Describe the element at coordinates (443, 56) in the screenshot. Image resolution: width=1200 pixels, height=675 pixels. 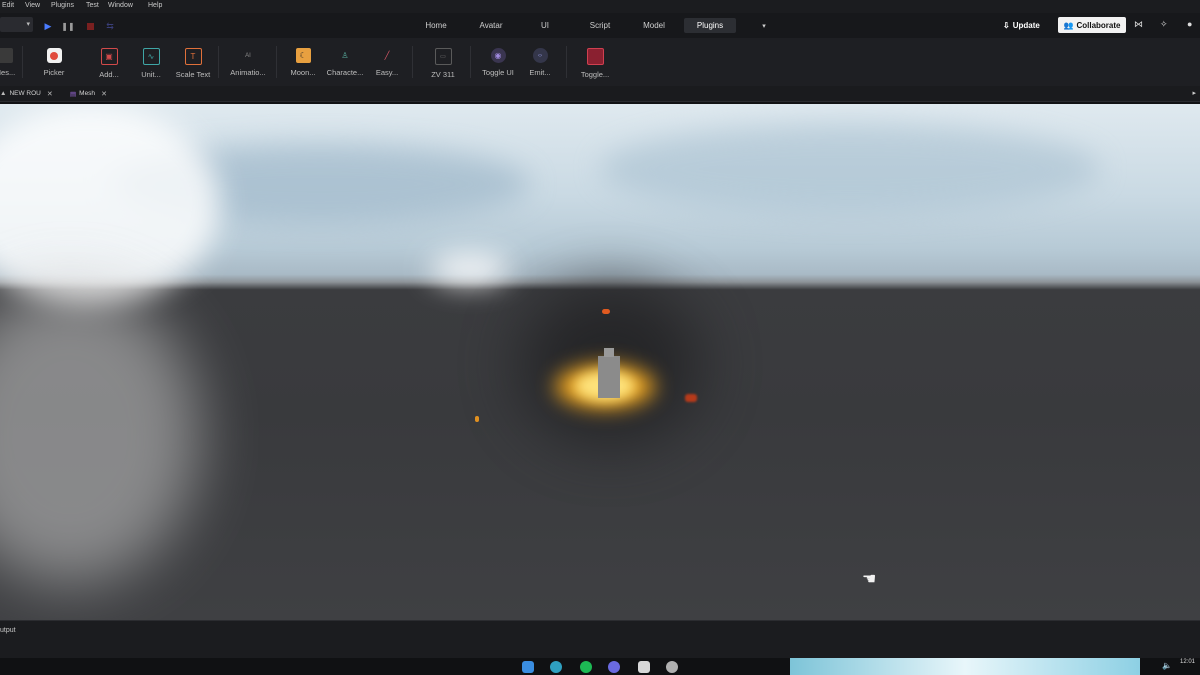
I see `zv-icon: ▭` at that location.